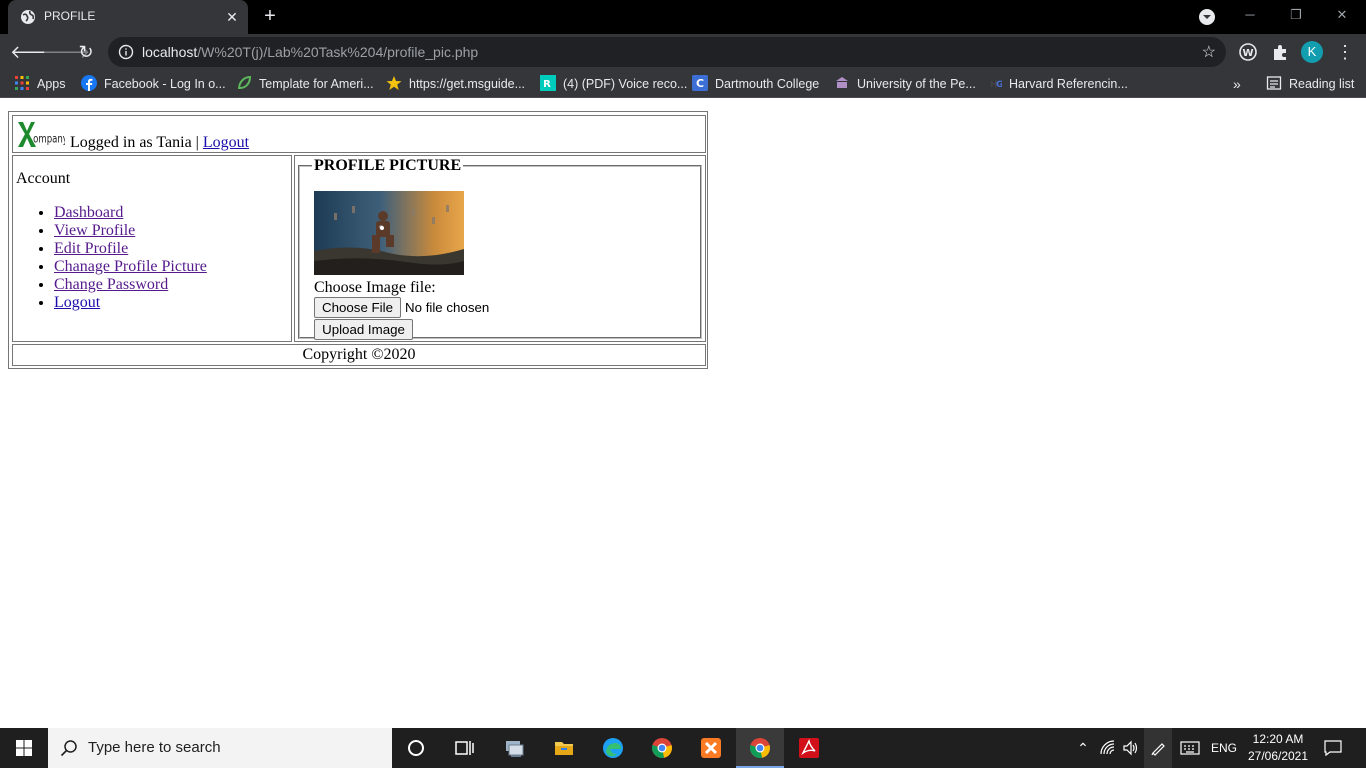 This screenshot has height=768, width=1366. What do you see at coordinates (1190, 748) in the screenshot?
I see `touch-keyboard-icon` at bounding box center [1190, 748].